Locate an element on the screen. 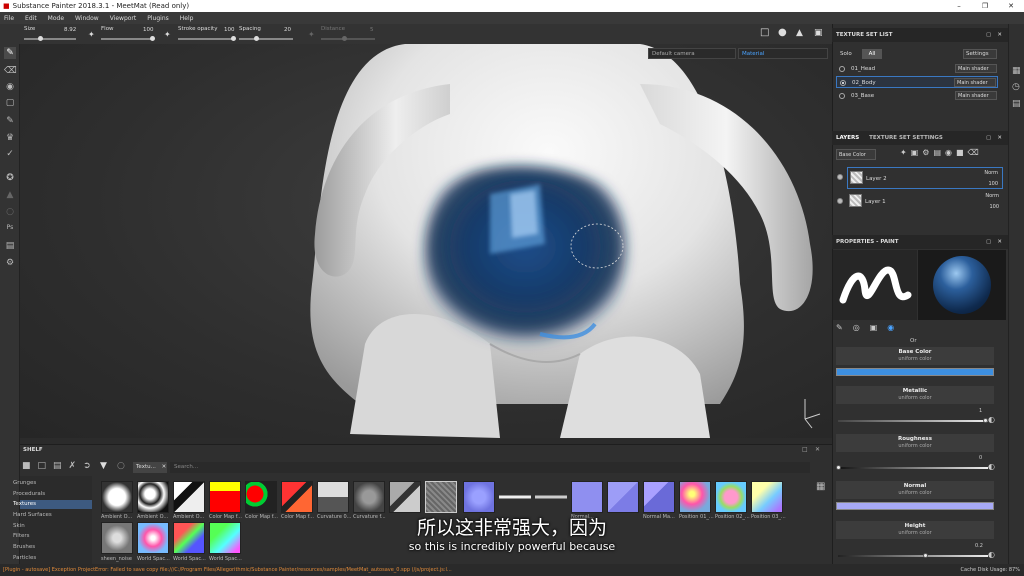  tab-layers: LAYERS is located at coordinates (847, 138).